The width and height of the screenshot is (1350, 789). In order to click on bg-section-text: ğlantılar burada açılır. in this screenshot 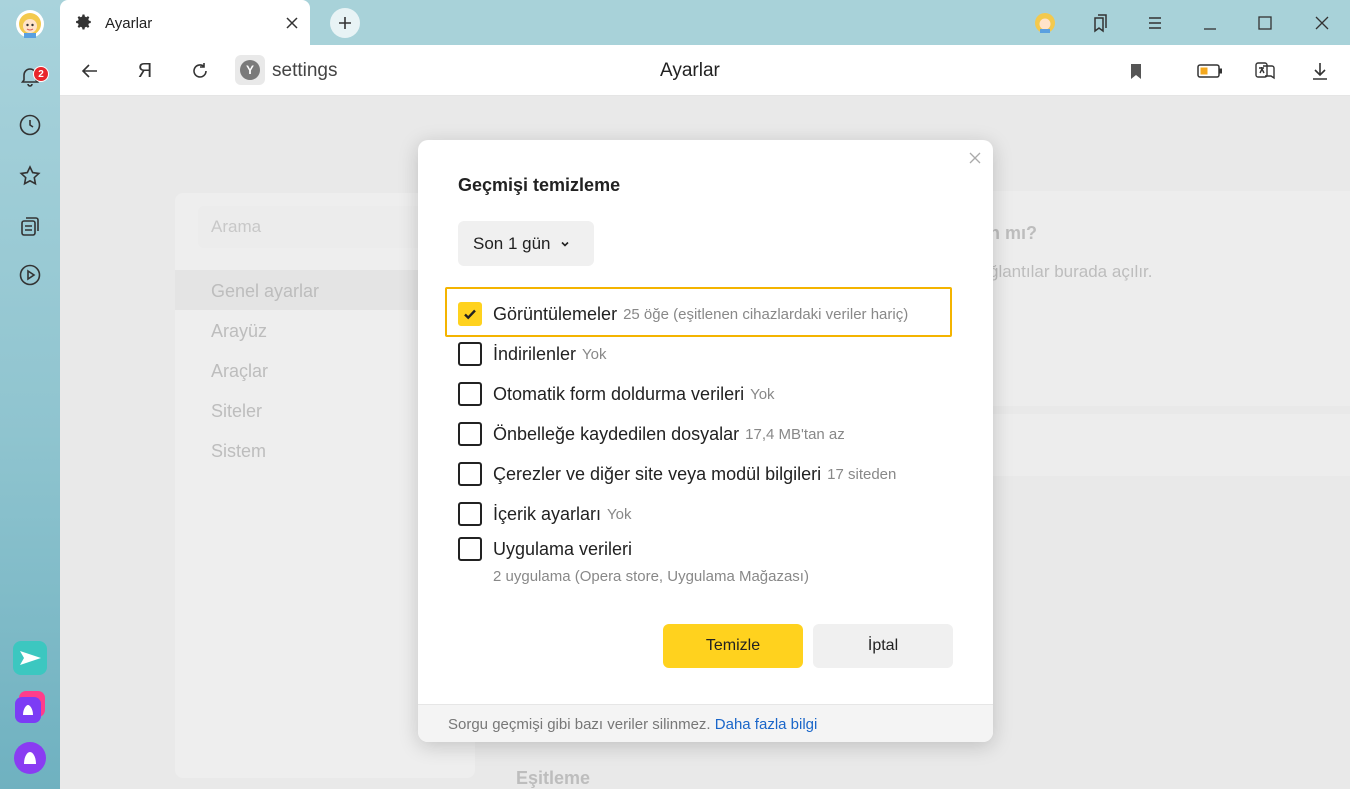, I will do `click(1071, 271)`.